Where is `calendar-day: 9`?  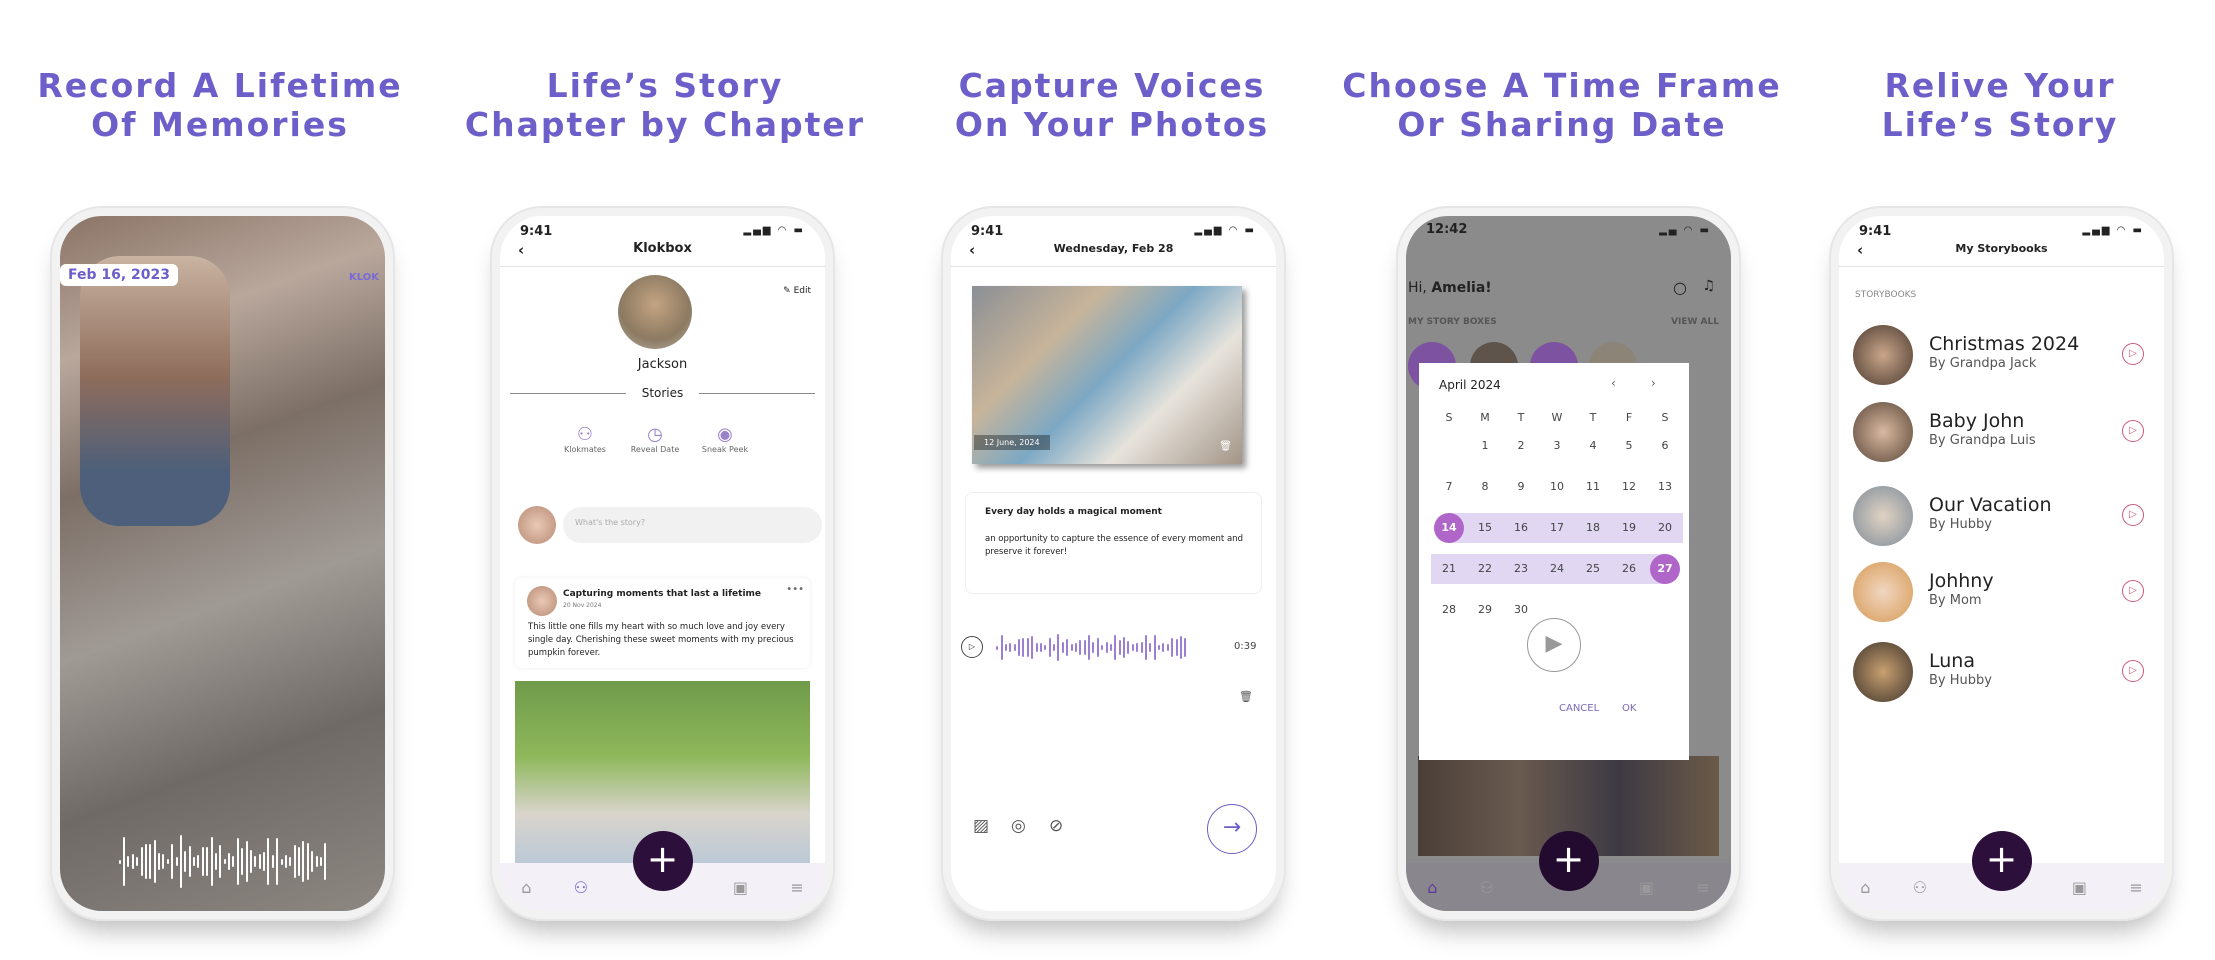
calendar-day: 9 is located at coordinates (1521, 487).